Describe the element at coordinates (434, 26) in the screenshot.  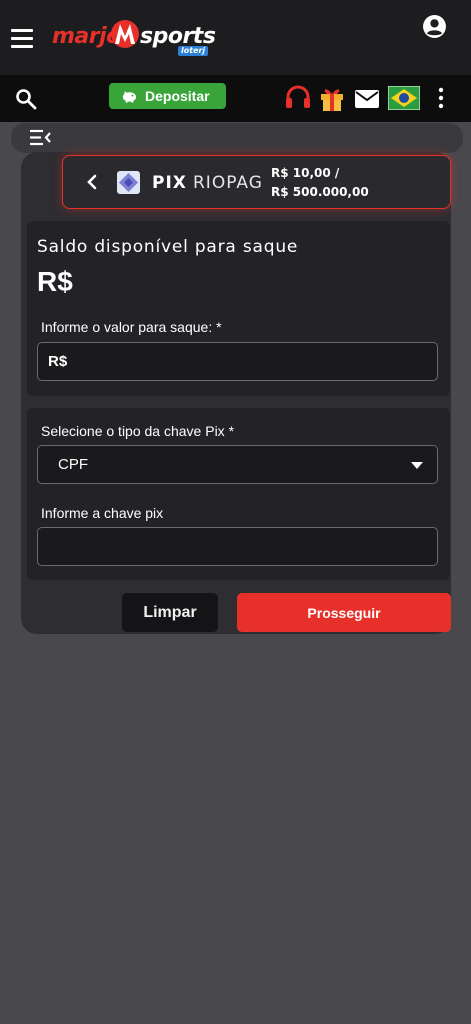
I see `account-icon` at that location.